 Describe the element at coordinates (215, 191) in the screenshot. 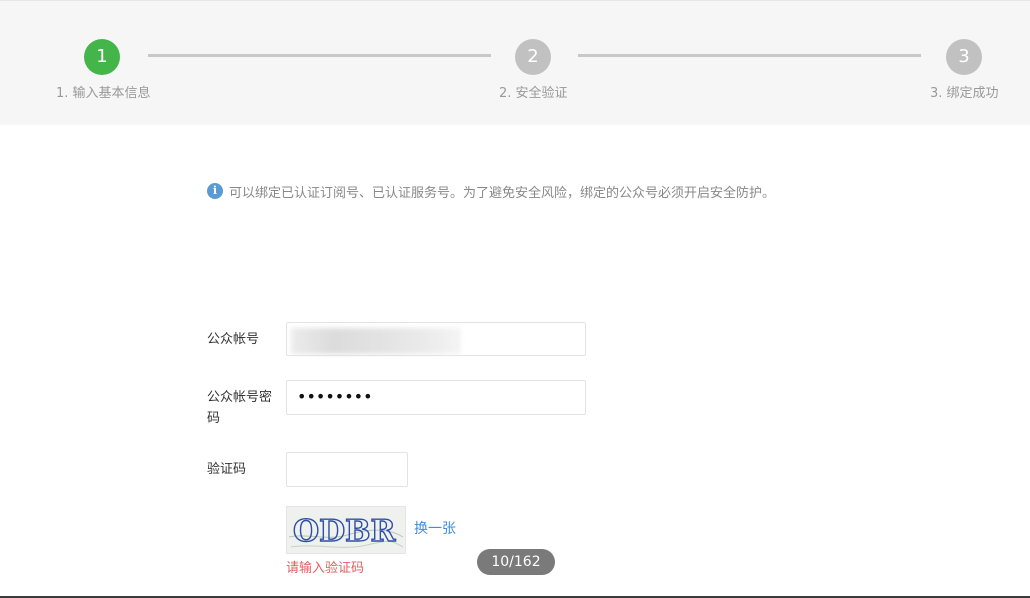

I see `info-icon: i` at that location.